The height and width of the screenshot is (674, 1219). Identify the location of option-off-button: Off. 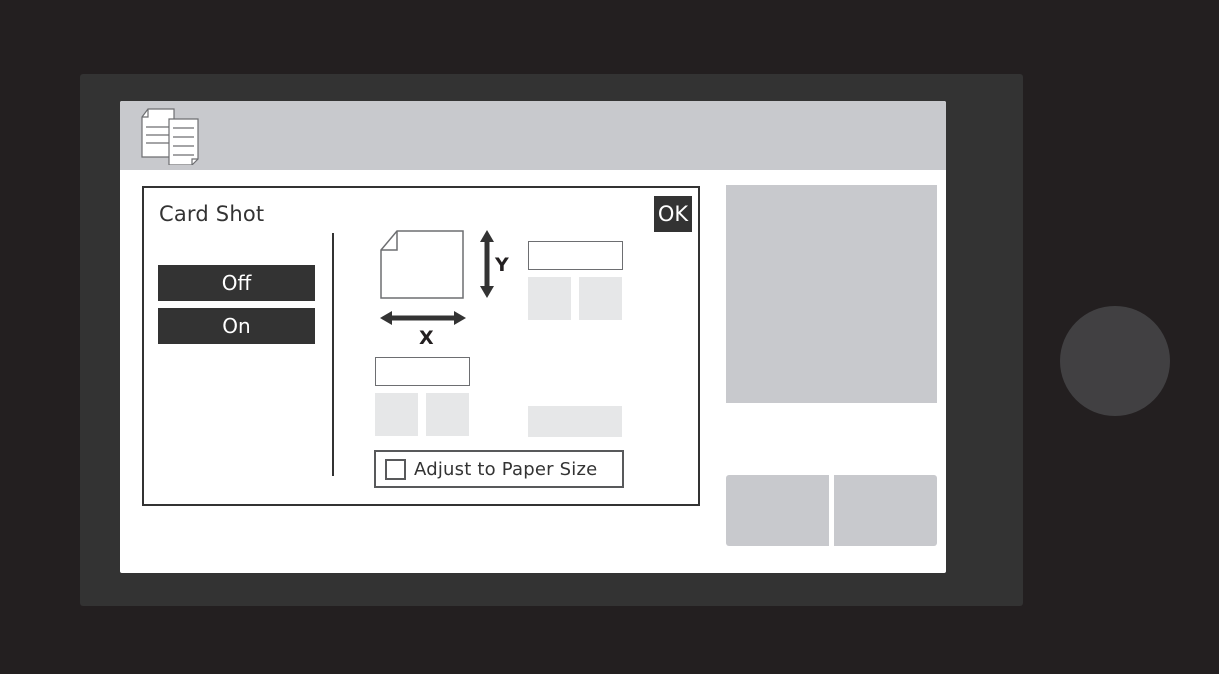
(236, 283).